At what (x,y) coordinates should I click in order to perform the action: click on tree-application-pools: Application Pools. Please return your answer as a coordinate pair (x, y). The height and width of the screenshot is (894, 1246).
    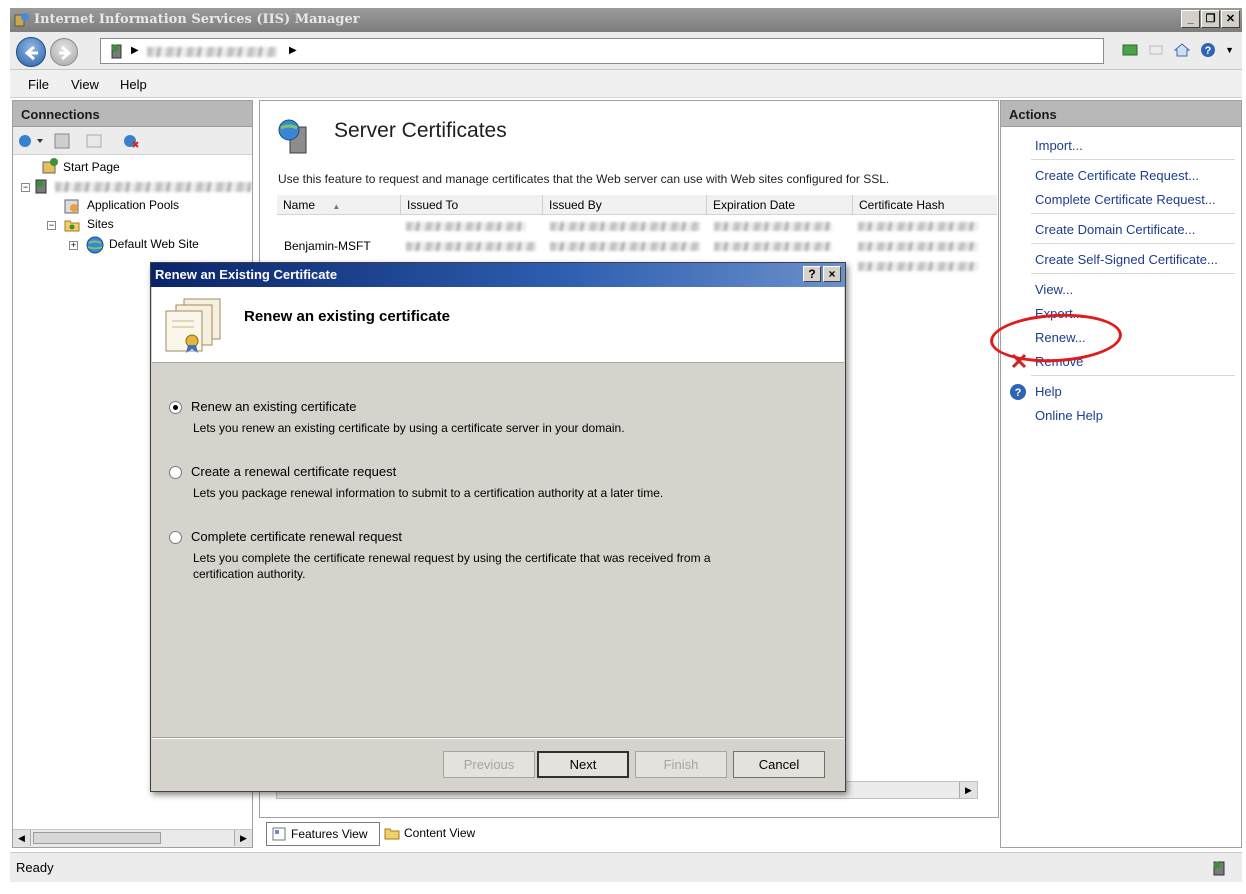
    Looking at the image, I should click on (133, 205).